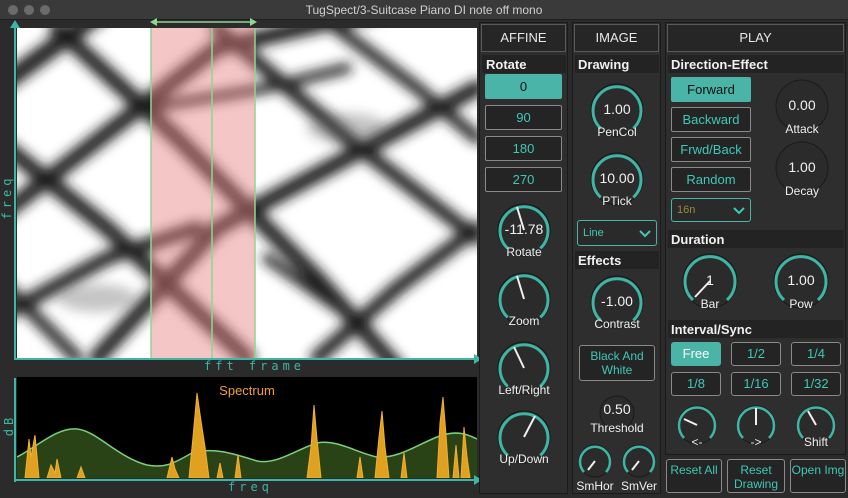 This screenshot has height=498, width=848. What do you see at coordinates (523, 86) in the screenshot?
I see `rotate-0-button: 0` at bounding box center [523, 86].